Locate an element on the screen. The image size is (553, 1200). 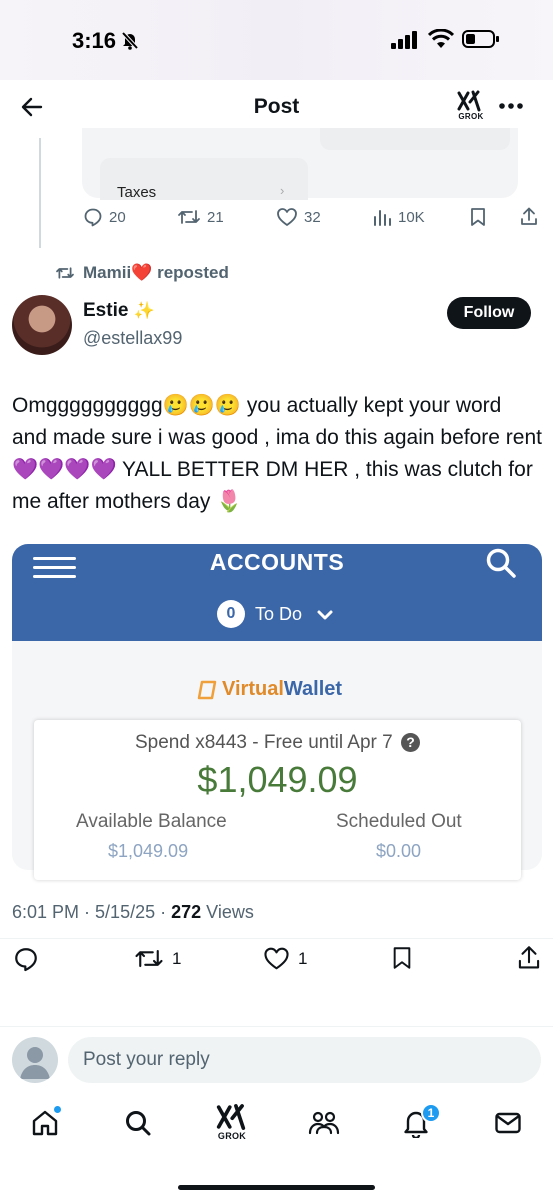
scheduled-out-value: $0.00 is located at coordinates (399, 851).